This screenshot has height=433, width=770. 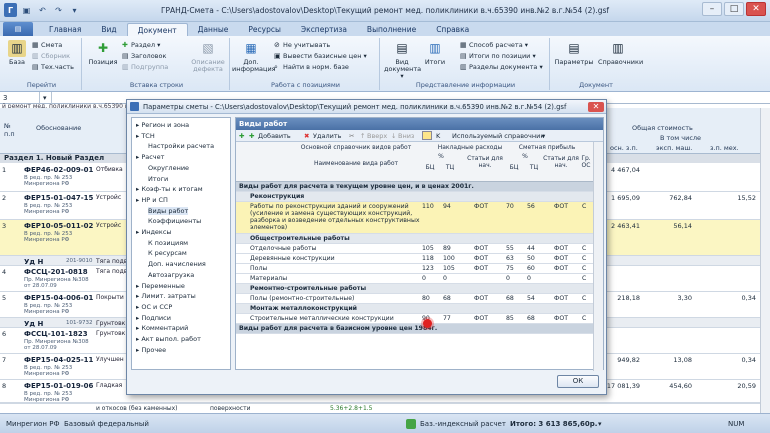 I want to click on references-button: ▥ Справочники, so click(x=620, y=53).